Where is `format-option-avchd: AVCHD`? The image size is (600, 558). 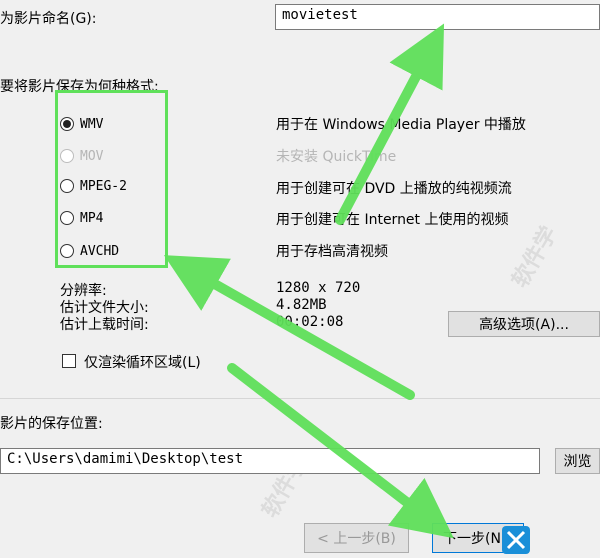
format-option-avchd: AVCHD is located at coordinates (89, 251).